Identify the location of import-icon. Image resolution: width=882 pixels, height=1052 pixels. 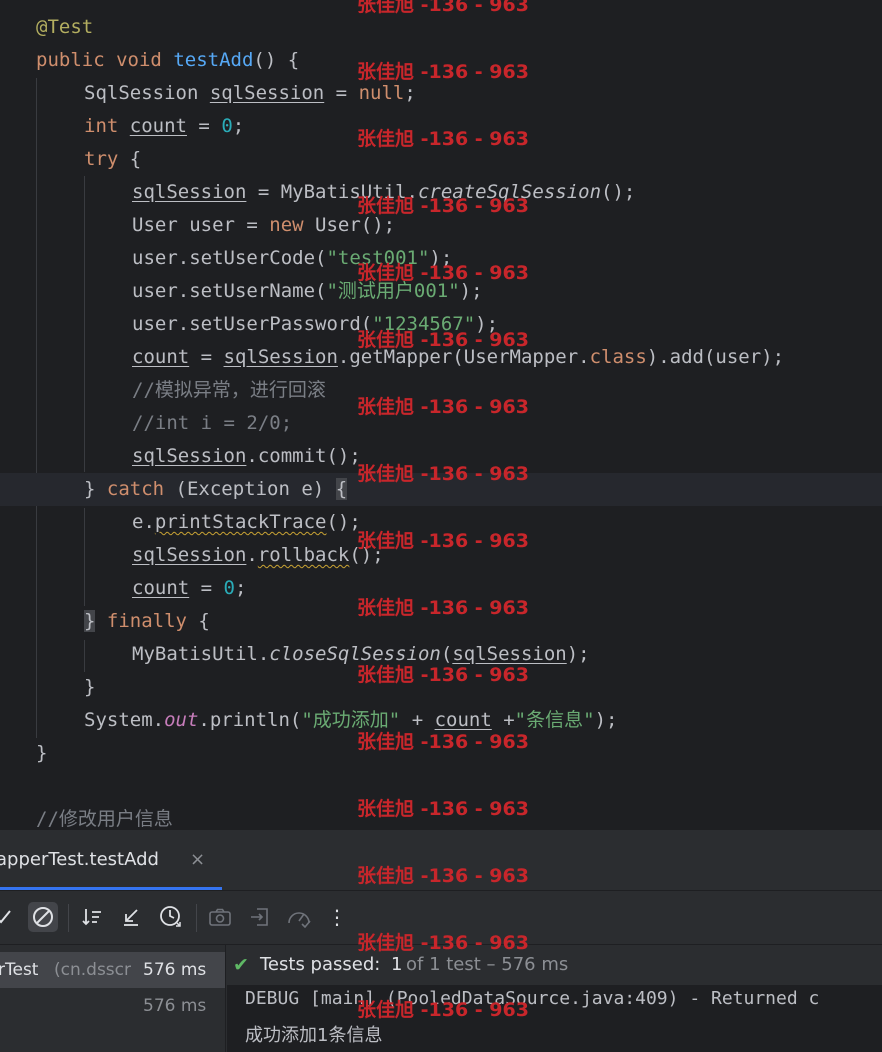
(260, 917).